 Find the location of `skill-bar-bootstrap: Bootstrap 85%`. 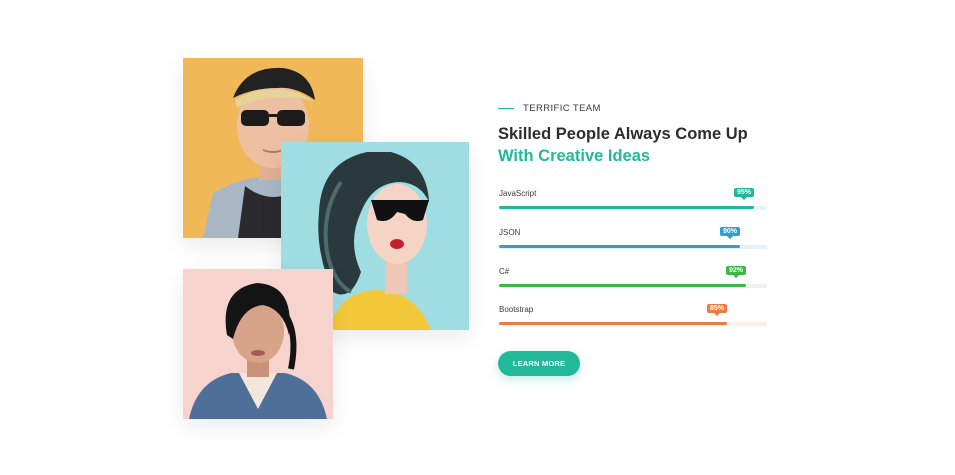

skill-bar-bootstrap: Bootstrap 85% is located at coordinates (633, 315).